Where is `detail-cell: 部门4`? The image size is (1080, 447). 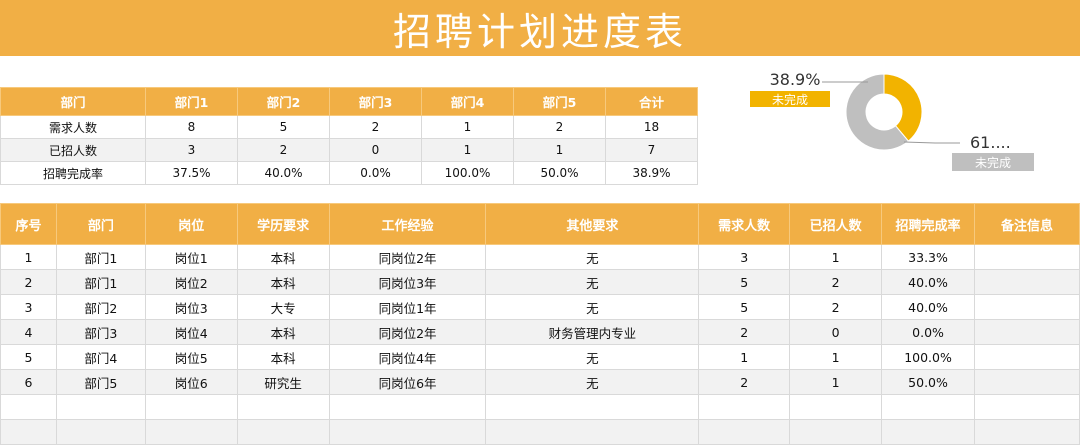
detail-cell: 部门4 is located at coordinates (100, 357).